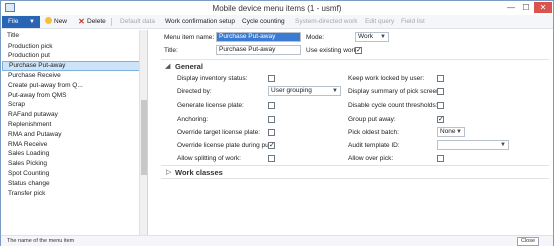 This screenshot has width=554, height=246. Describe the element at coordinates (258, 37) in the screenshot. I see `menu-item-name-field: Purchase Put-away` at that location.